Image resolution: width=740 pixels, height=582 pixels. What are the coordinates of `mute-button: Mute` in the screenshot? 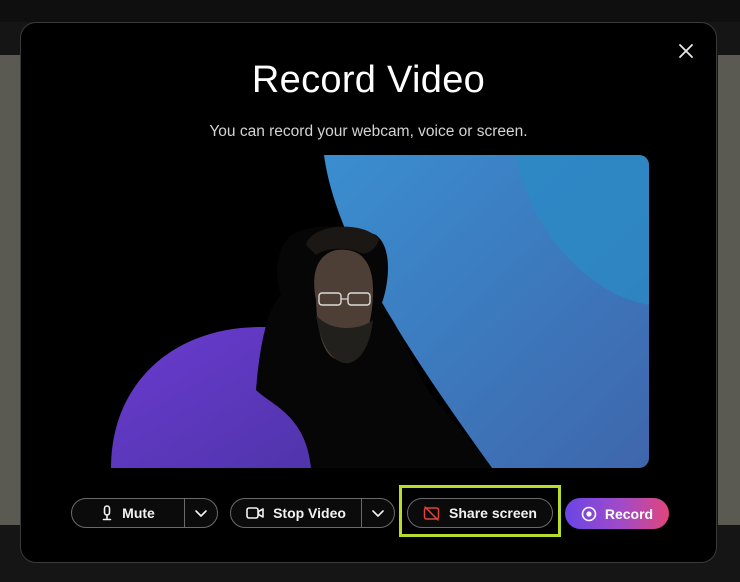 It's located at (128, 513).